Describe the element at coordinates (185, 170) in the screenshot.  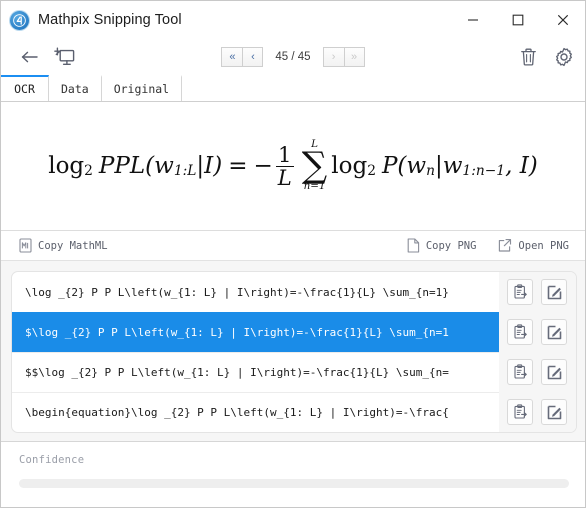
I see `formula-w-subscript: 1:L` at that location.